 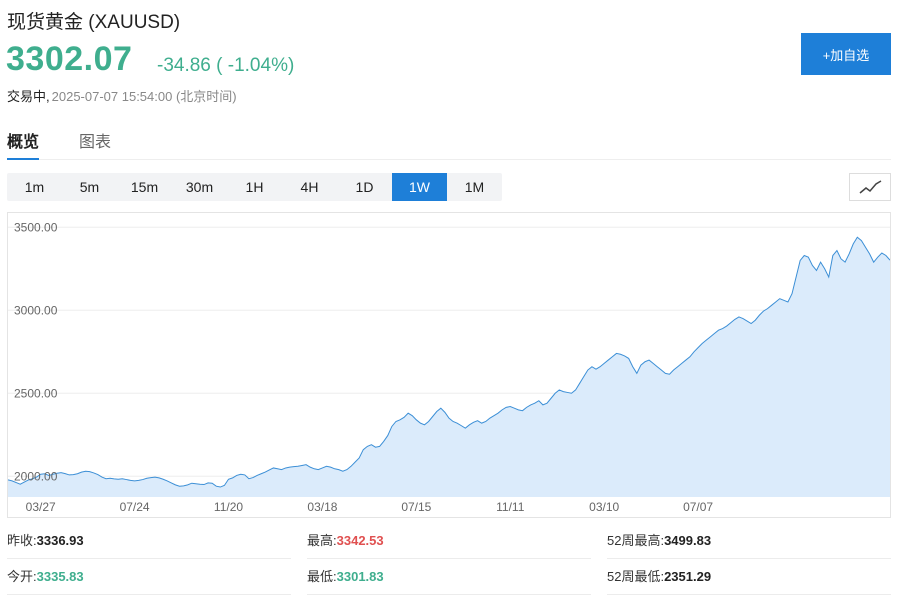 What do you see at coordinates (22, 540) in the screenshot?
I see `stat-label: 昨收:` at bounding box center [22, 540].